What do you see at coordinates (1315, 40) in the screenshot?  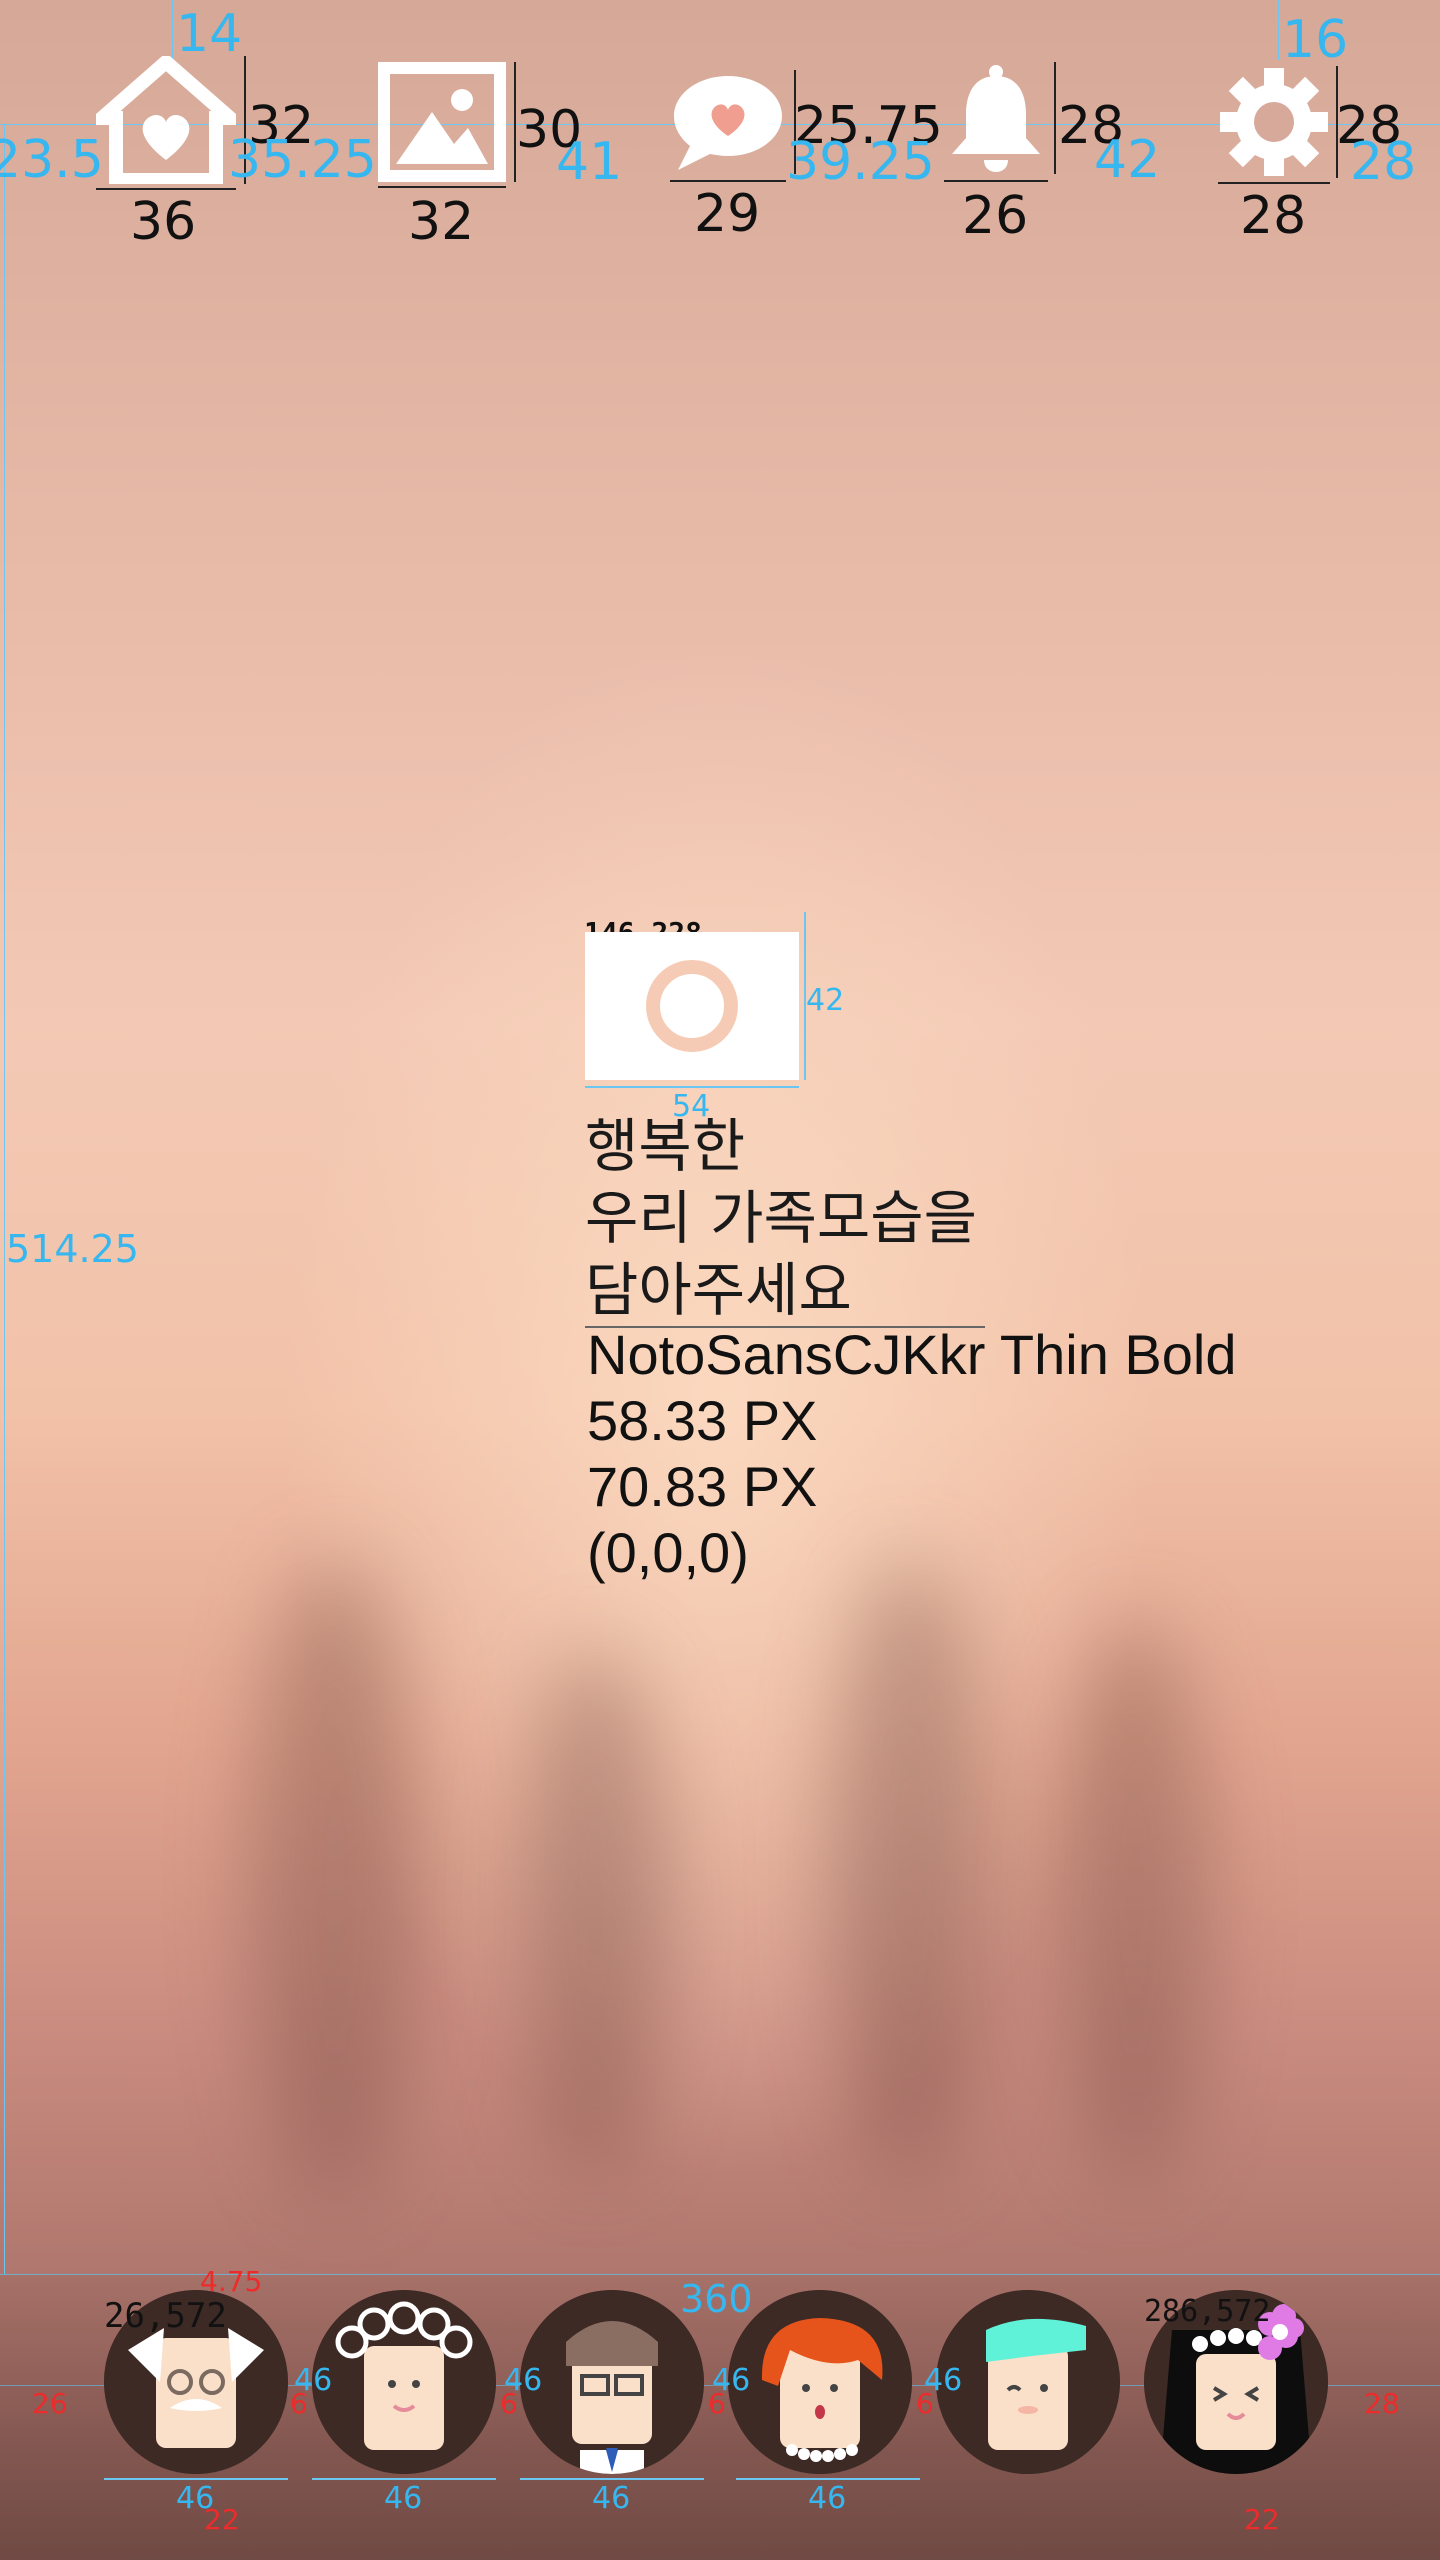 I see `top-margin-label: 16` at bounding box center [1315, 40].